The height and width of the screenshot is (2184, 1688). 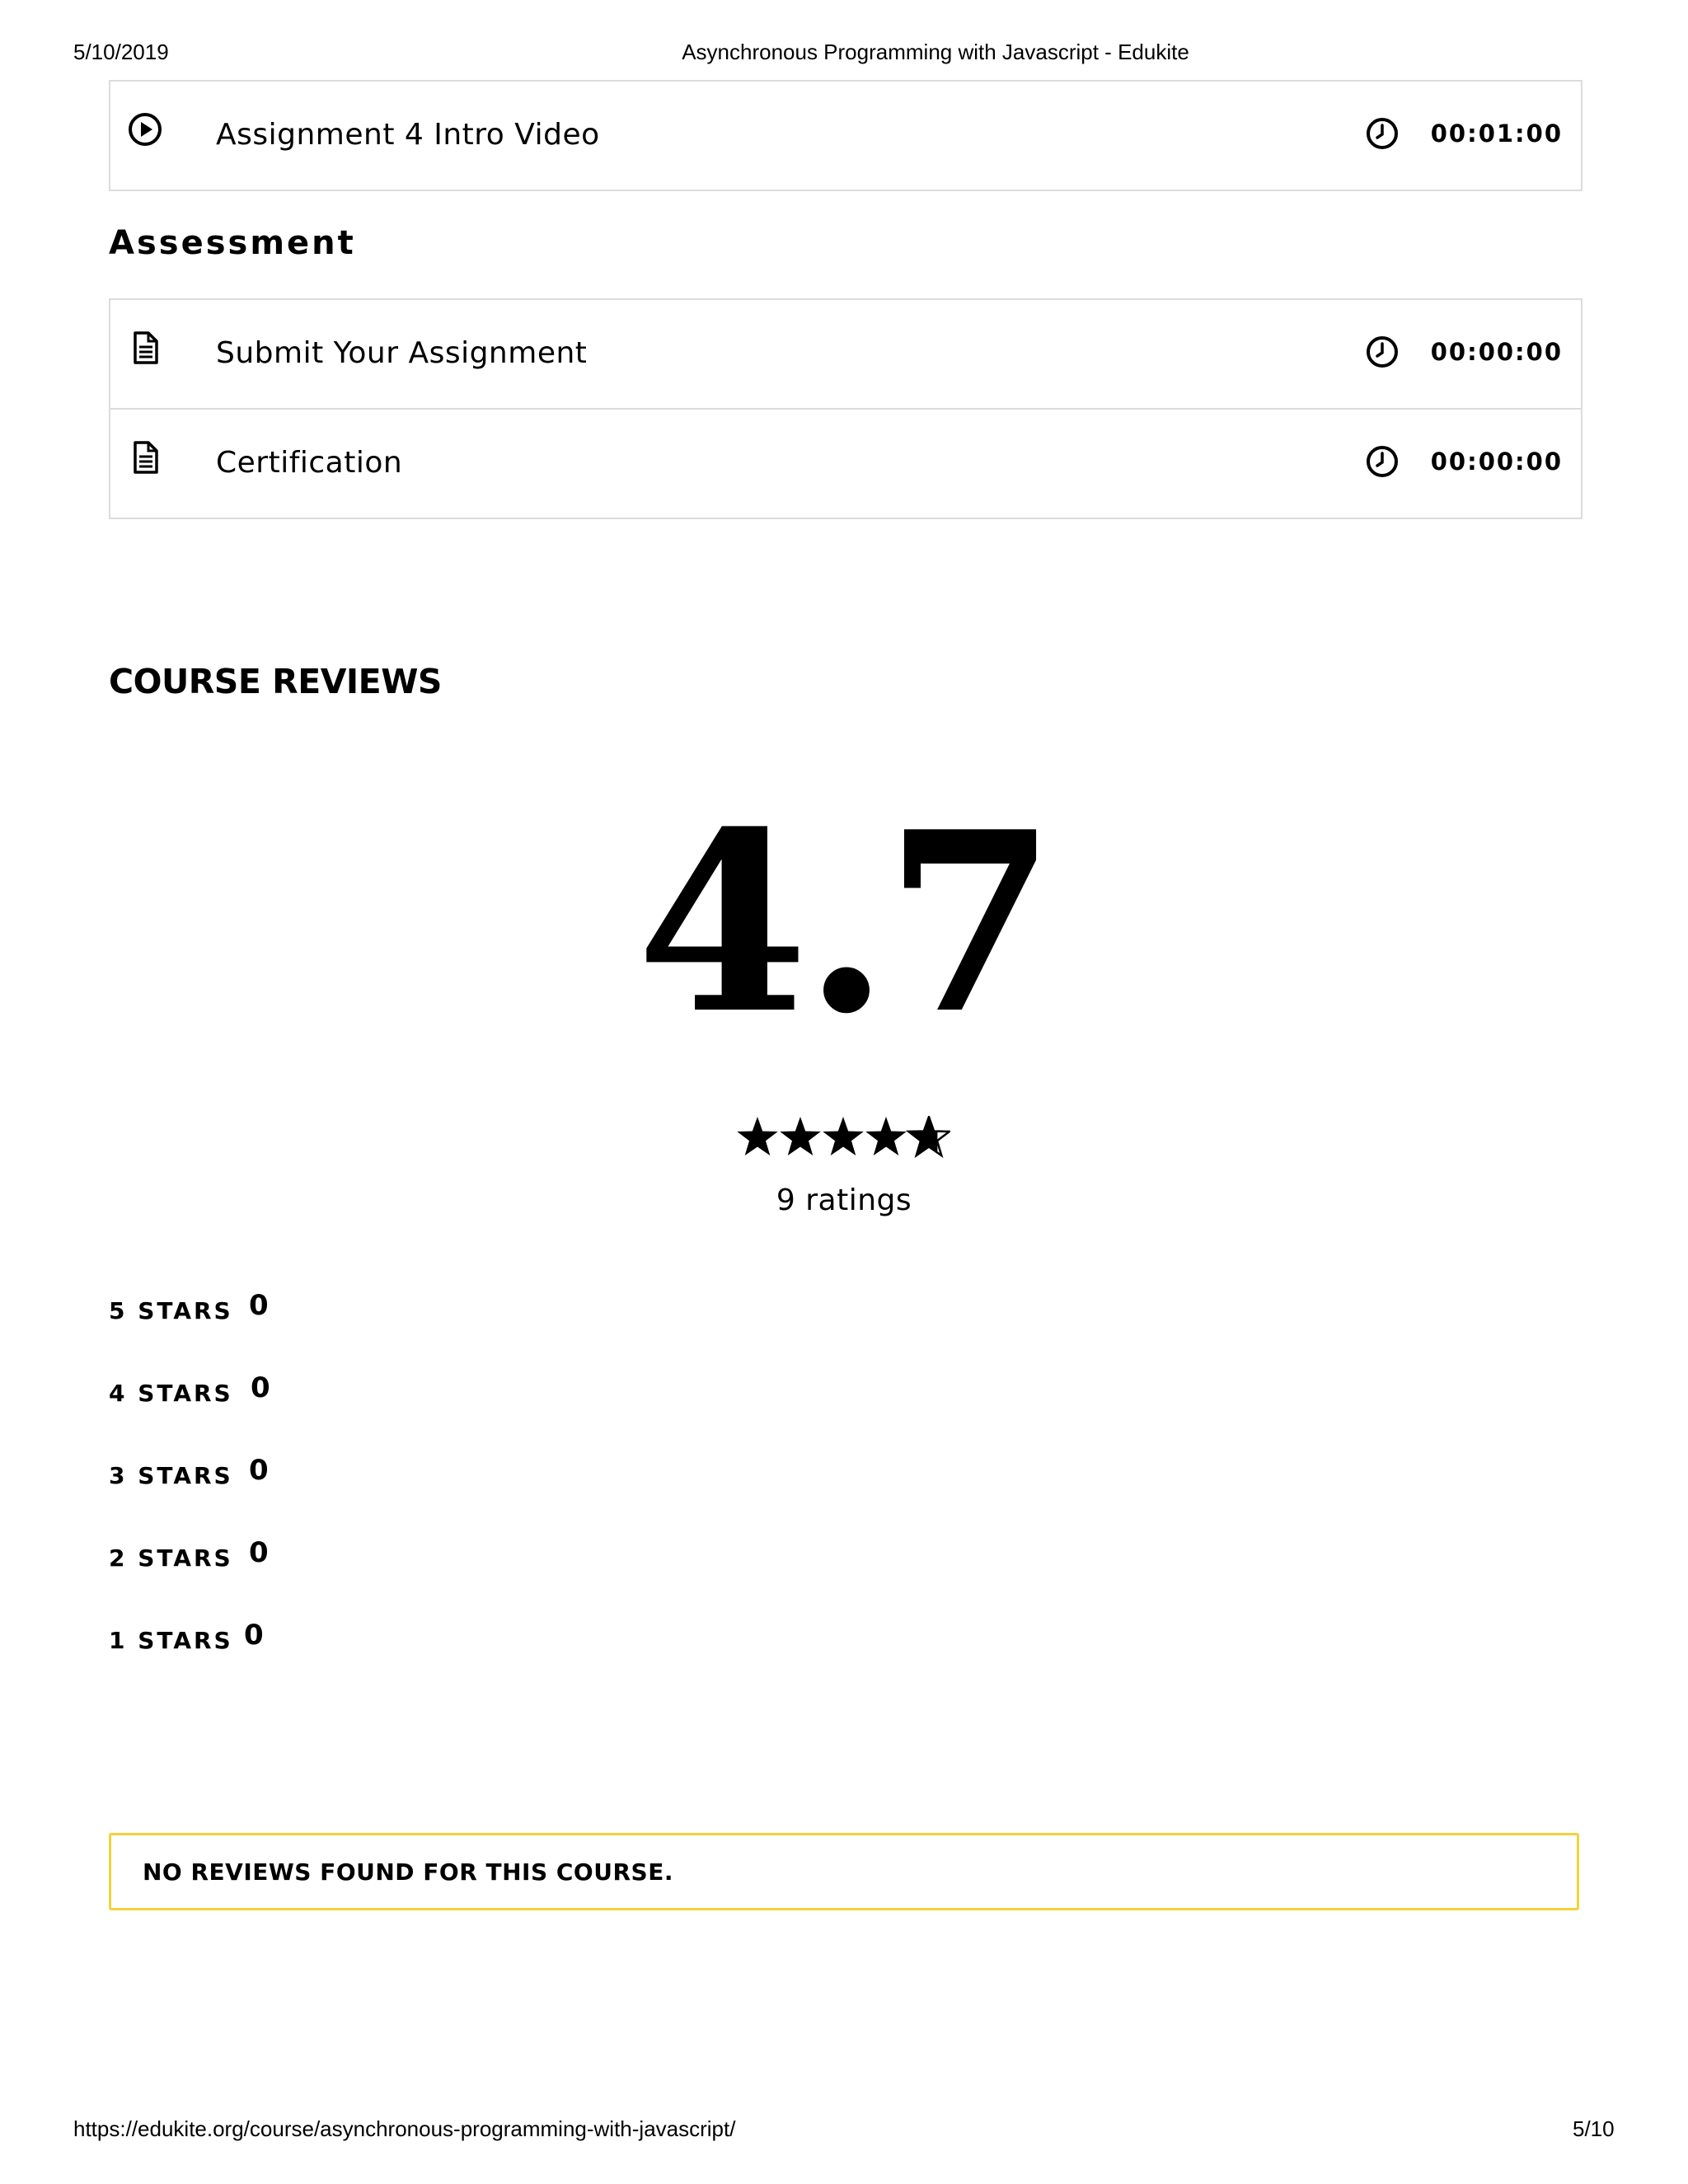 What do you see at coordinates (171, 1475) in the screenshot?
I see `breakdown-label: 3 STARS` at bounding box center [171, 1475].